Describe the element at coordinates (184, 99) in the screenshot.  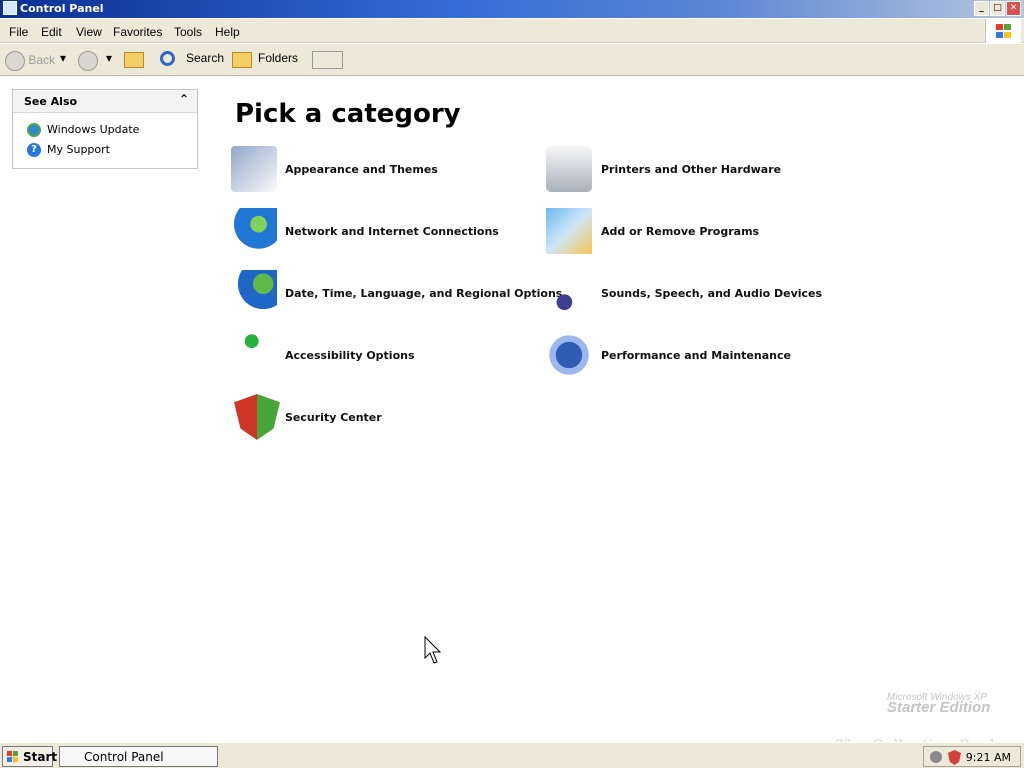
I see `collapse-icon: ⌃` at that location.